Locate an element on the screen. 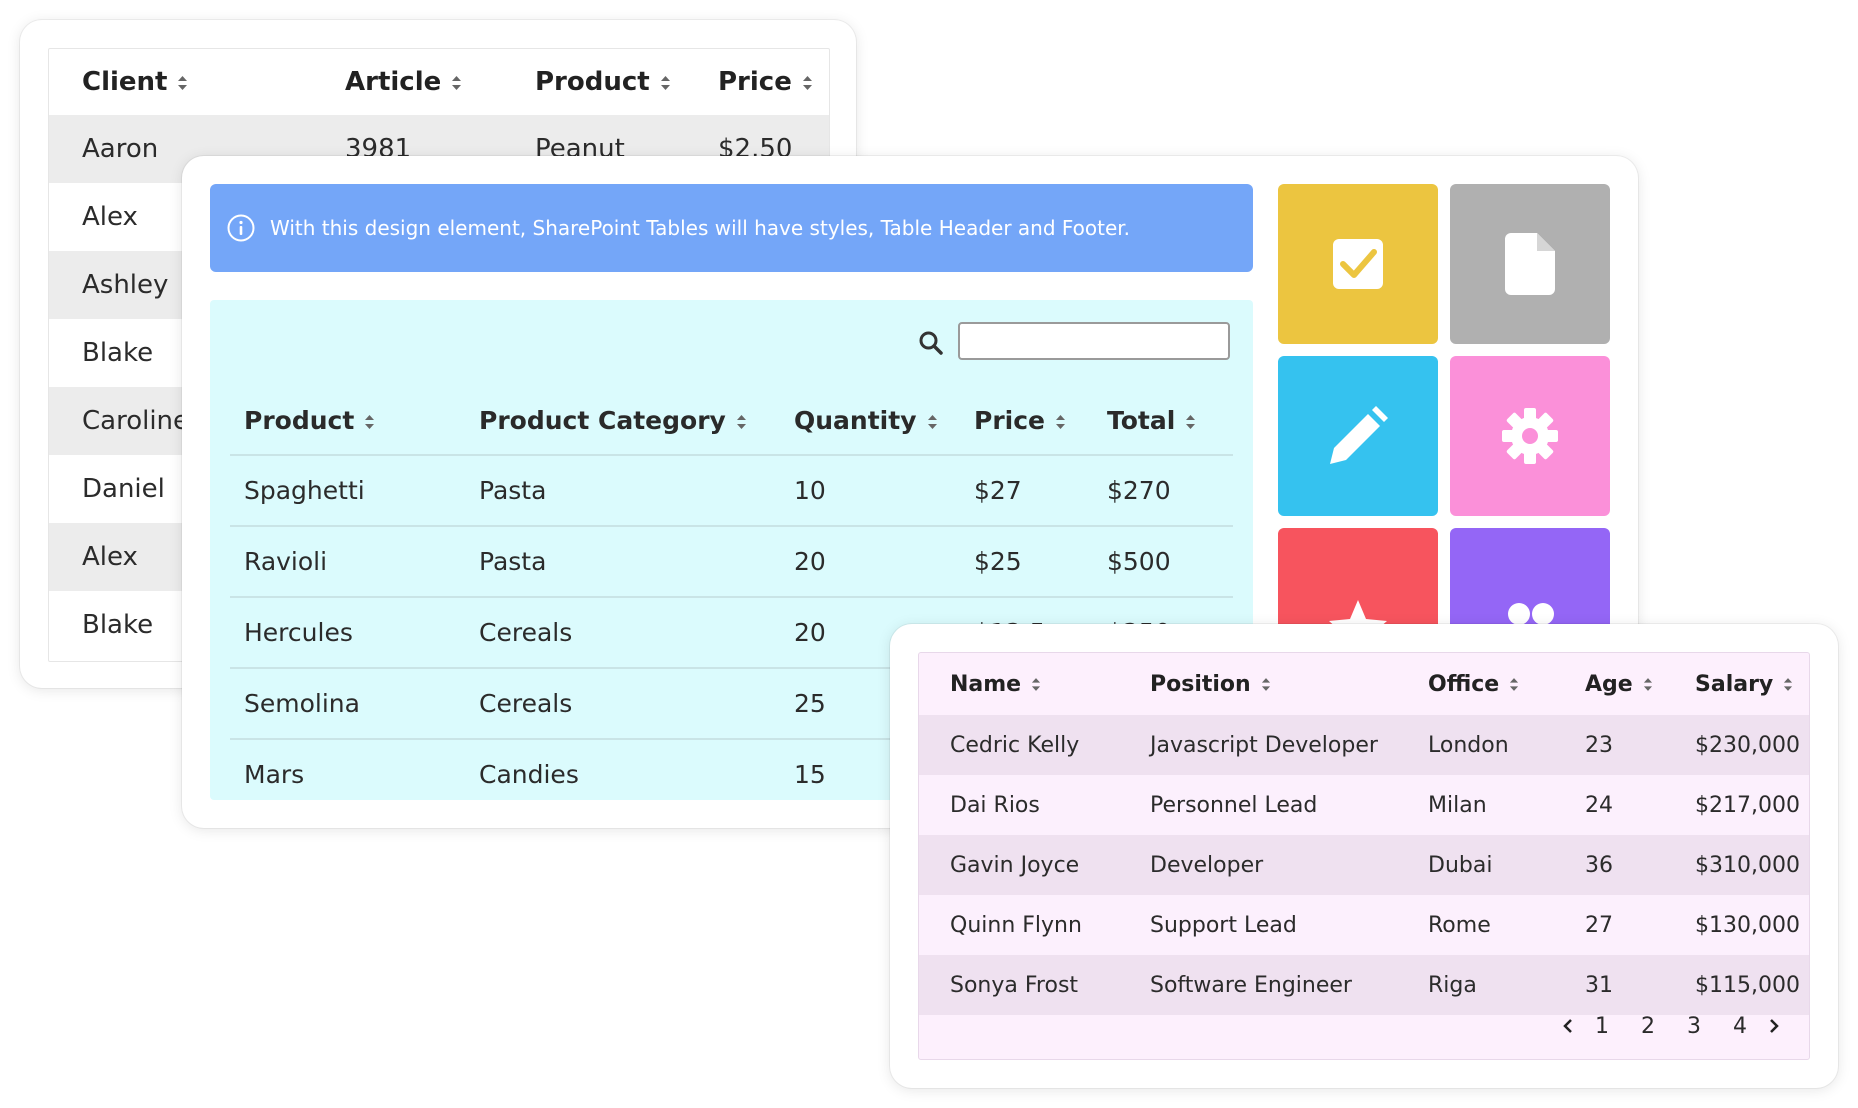  tile-pencil is located at coordinates (1358, 436).